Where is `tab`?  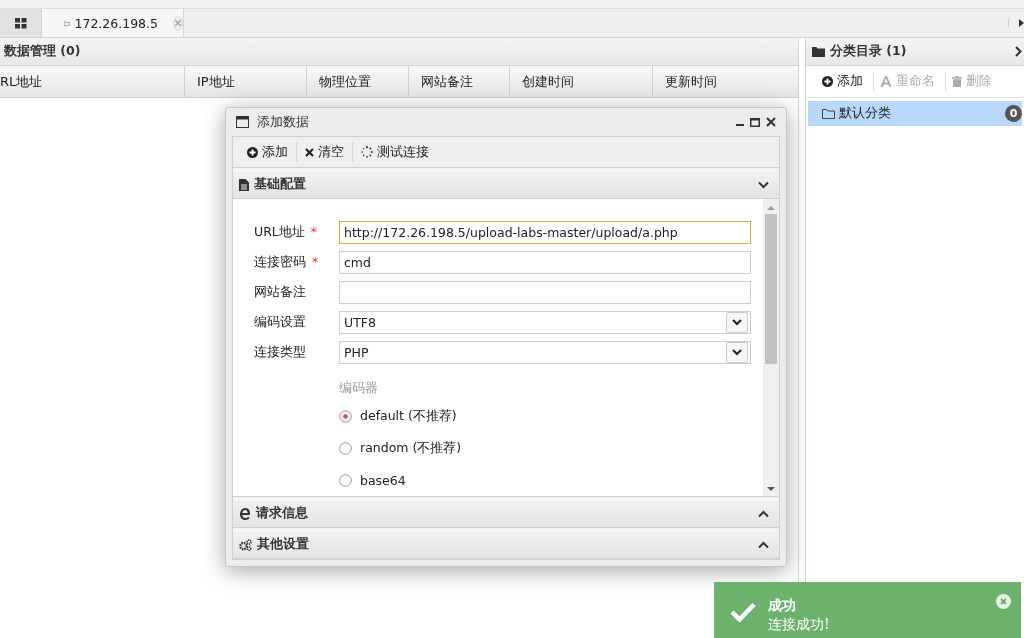 tab is located at coordinates (21, 23).